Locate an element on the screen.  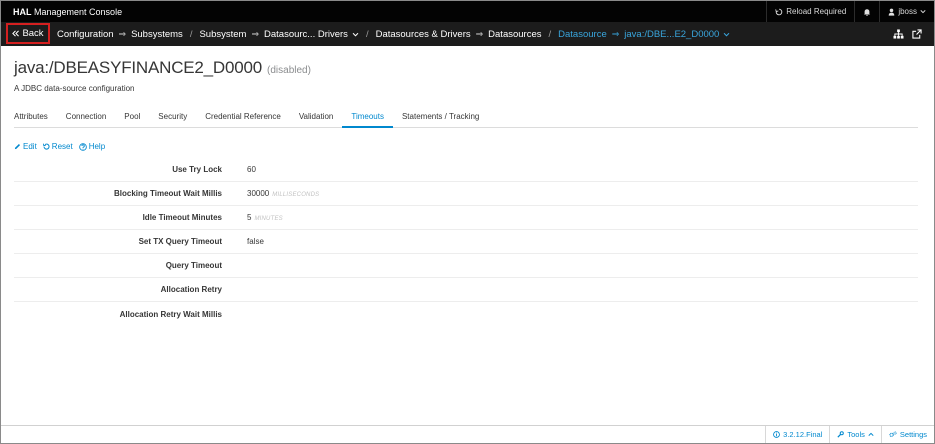
bell-icon is located at coordinates (867, 12).